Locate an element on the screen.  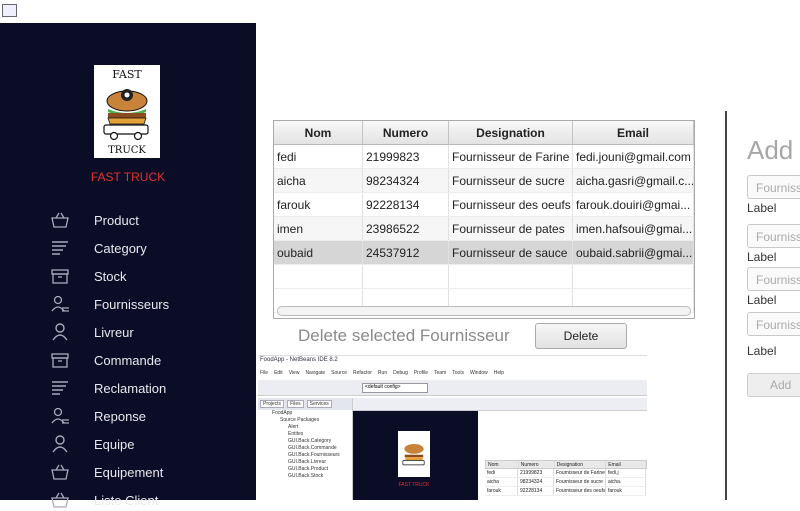
column-header-email: Email is located at coordinates (633, 132).